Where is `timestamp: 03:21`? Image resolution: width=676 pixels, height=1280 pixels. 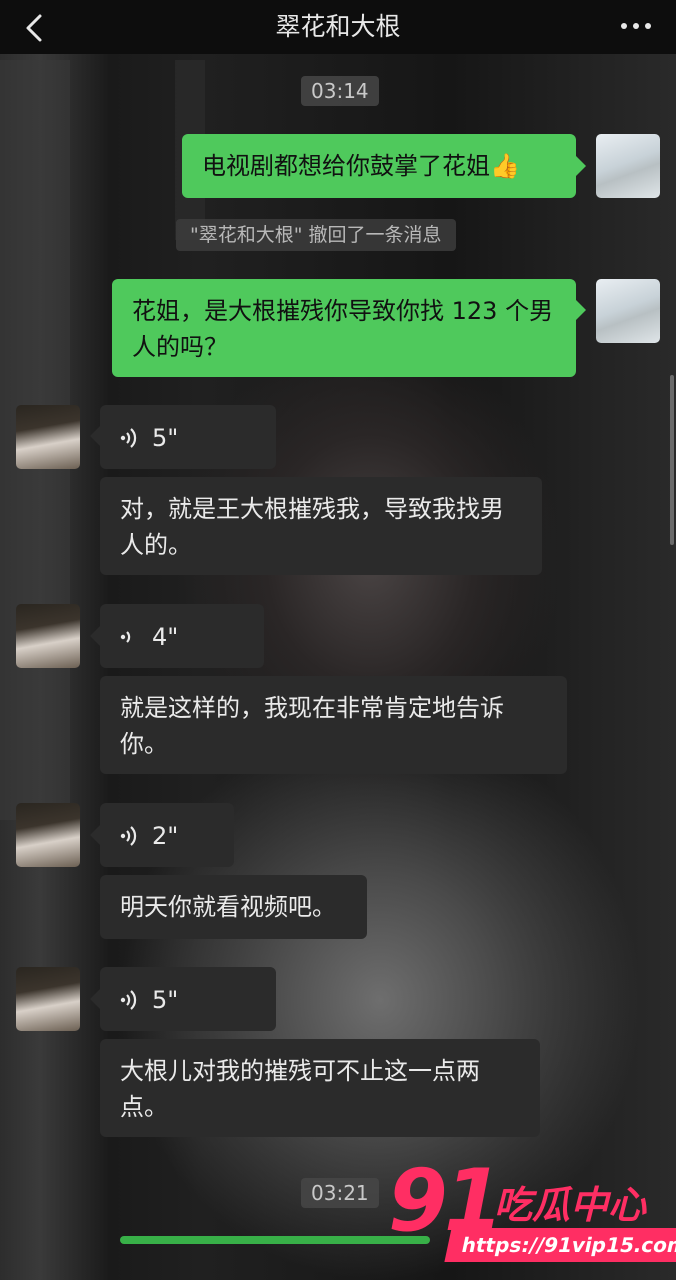 timestamp: 03:21 is located at coordinates (340, 1193).